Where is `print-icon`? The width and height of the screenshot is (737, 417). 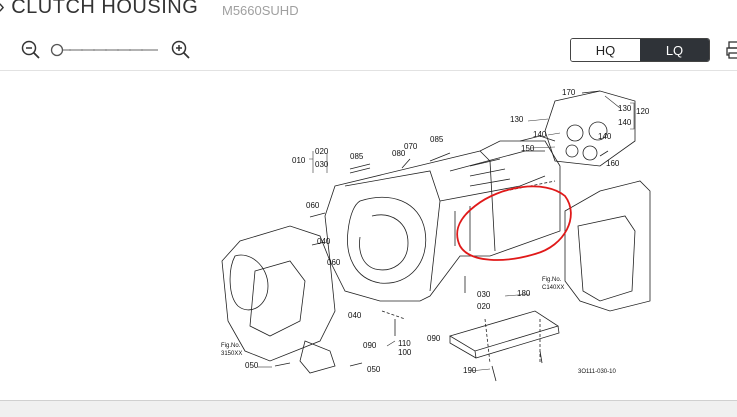
print-icon is located at coordinates (731, 50).